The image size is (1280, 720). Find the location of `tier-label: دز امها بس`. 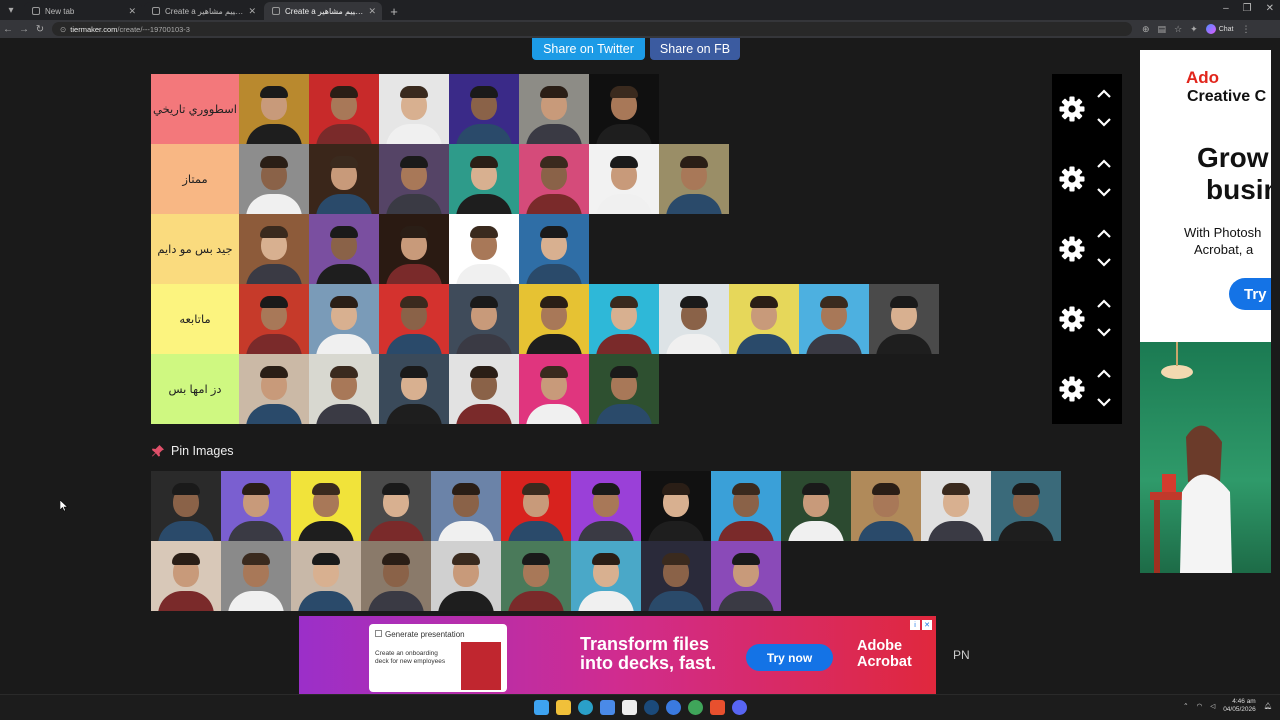

tier-label: دز امها بس is located at coordinates (195, 389).